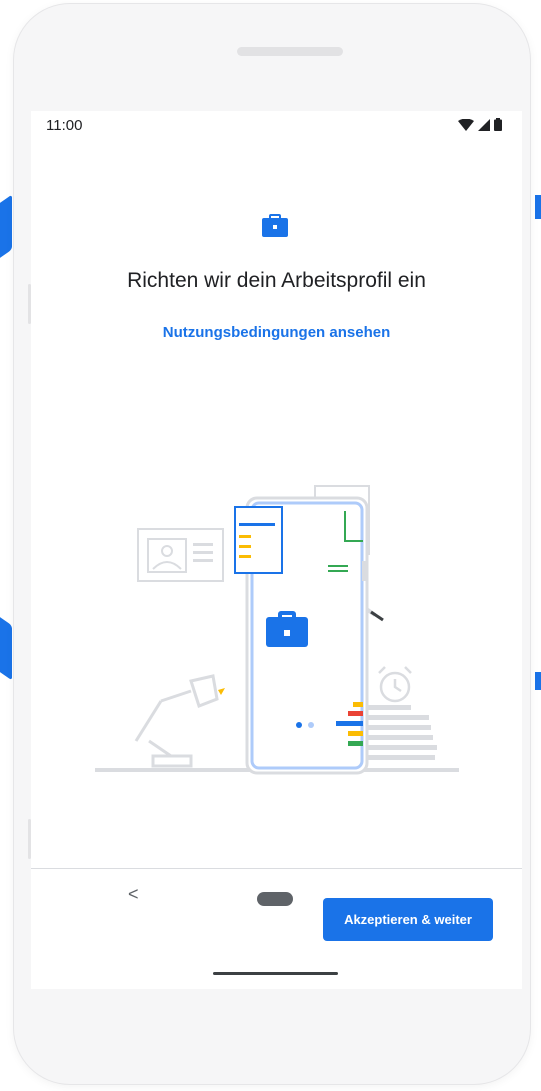 The height and width of the screenshot is (1091, 541). Describe the element at coordinates (6, 642) in the screenshot. I see `decor-blue-shape-left-bottom` at that location.